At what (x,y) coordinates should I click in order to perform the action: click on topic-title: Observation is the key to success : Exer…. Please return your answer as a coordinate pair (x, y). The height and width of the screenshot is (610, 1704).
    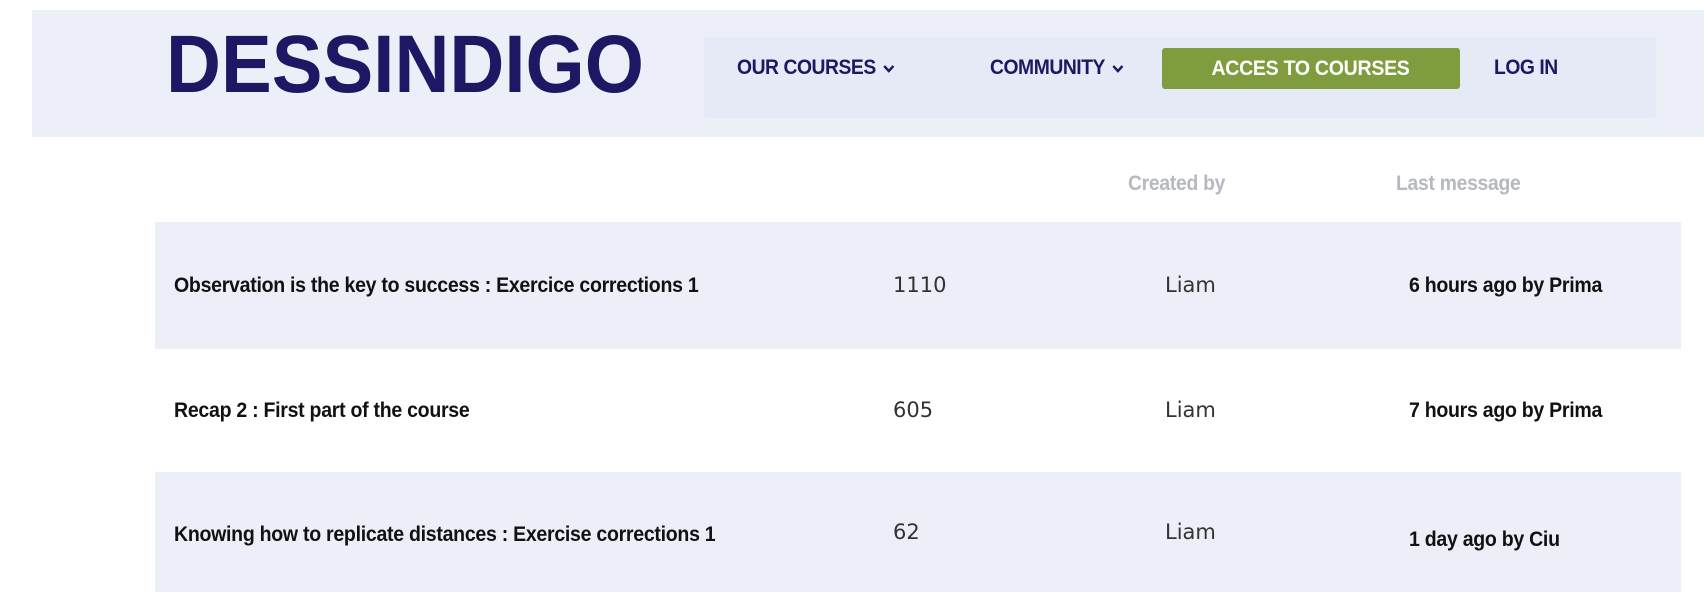
    Looking at the image, I should click on (436, 286).